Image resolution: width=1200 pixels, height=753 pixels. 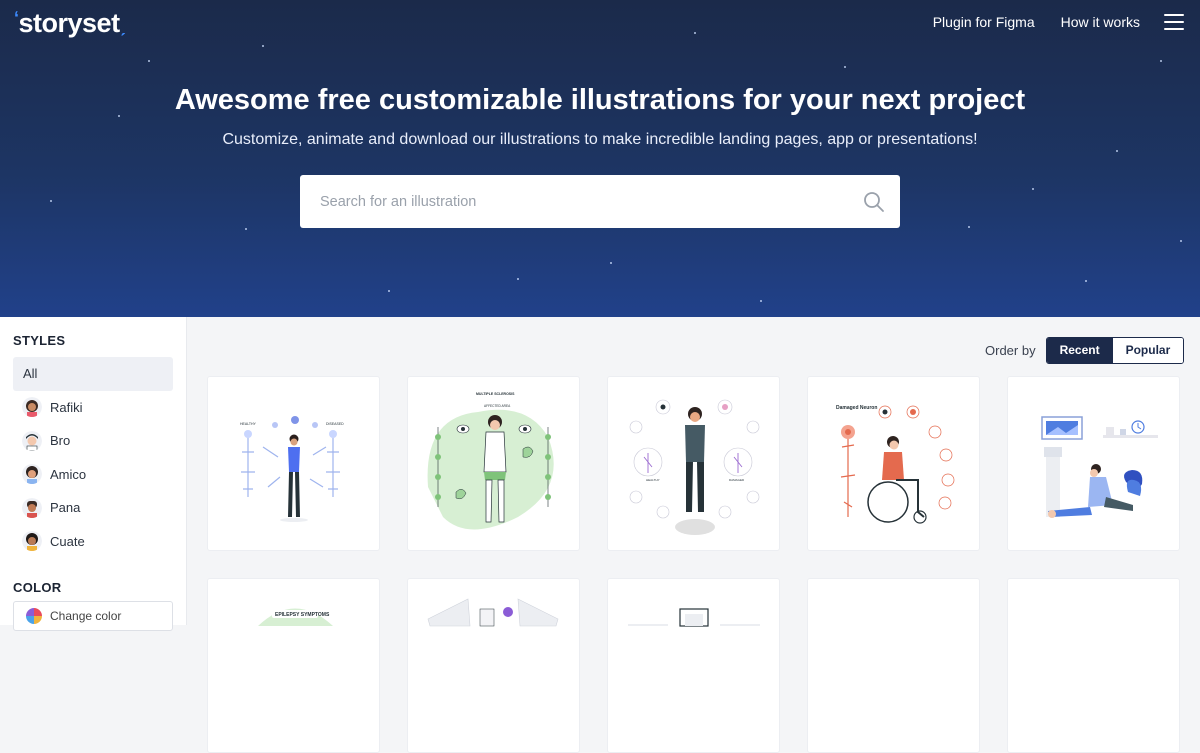 What do you see at coordinates (32, 407) in the screenshot?
I see `rafiki-avatar-icon` at bounding box center [32, 407].